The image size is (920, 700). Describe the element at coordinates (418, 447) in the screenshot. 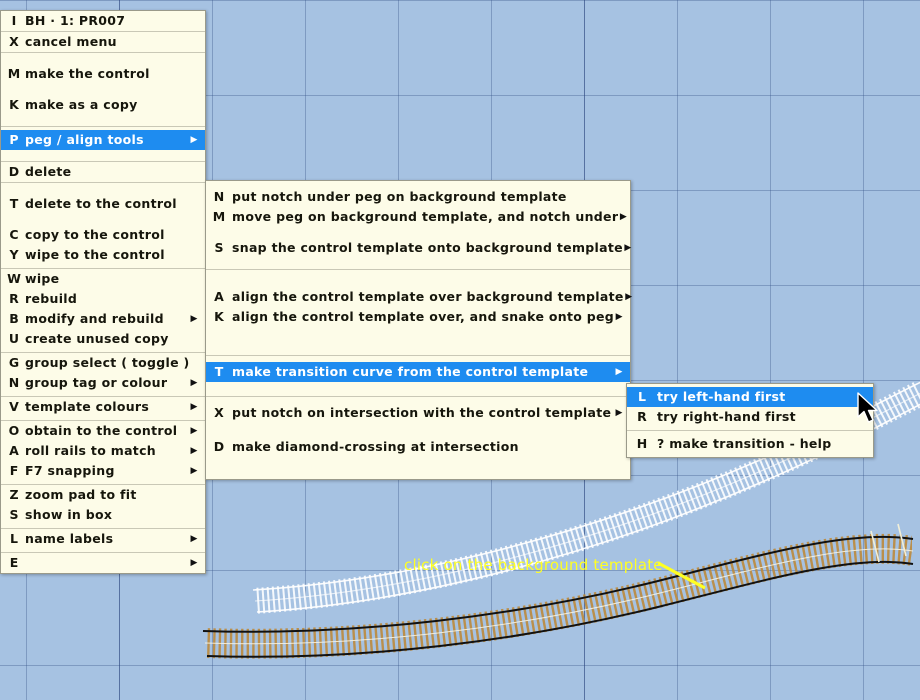

I see `menu-item-make-diamond-crossing: D make diamond-crossing at intersection` at that location.